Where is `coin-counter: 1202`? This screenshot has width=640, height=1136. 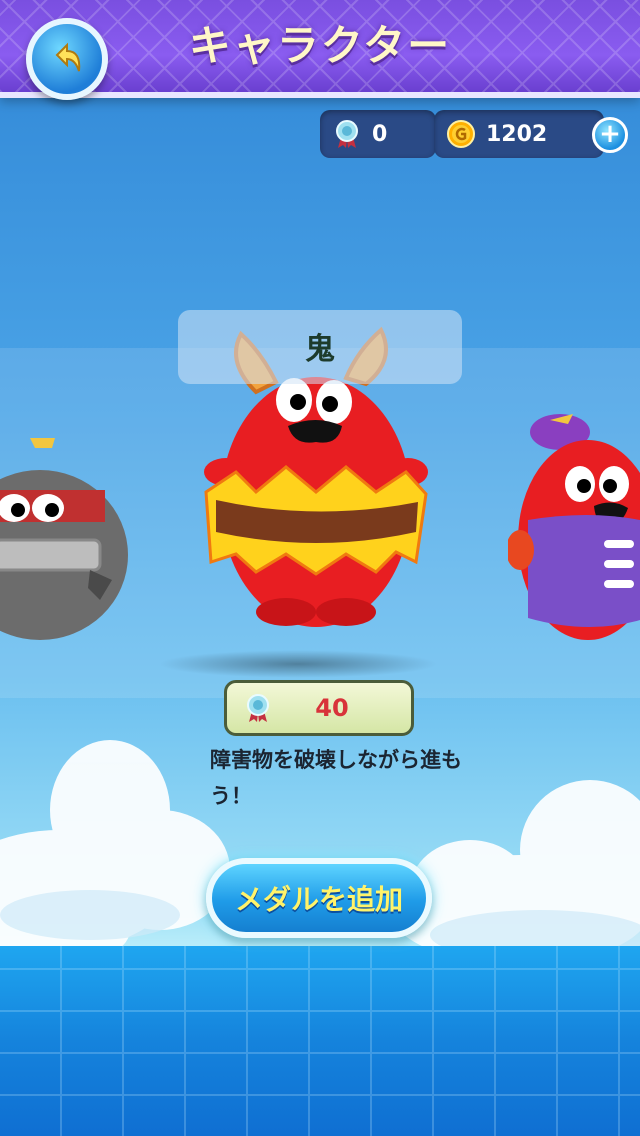
coin-counter: 1202 is located at coordinates (519, 134).